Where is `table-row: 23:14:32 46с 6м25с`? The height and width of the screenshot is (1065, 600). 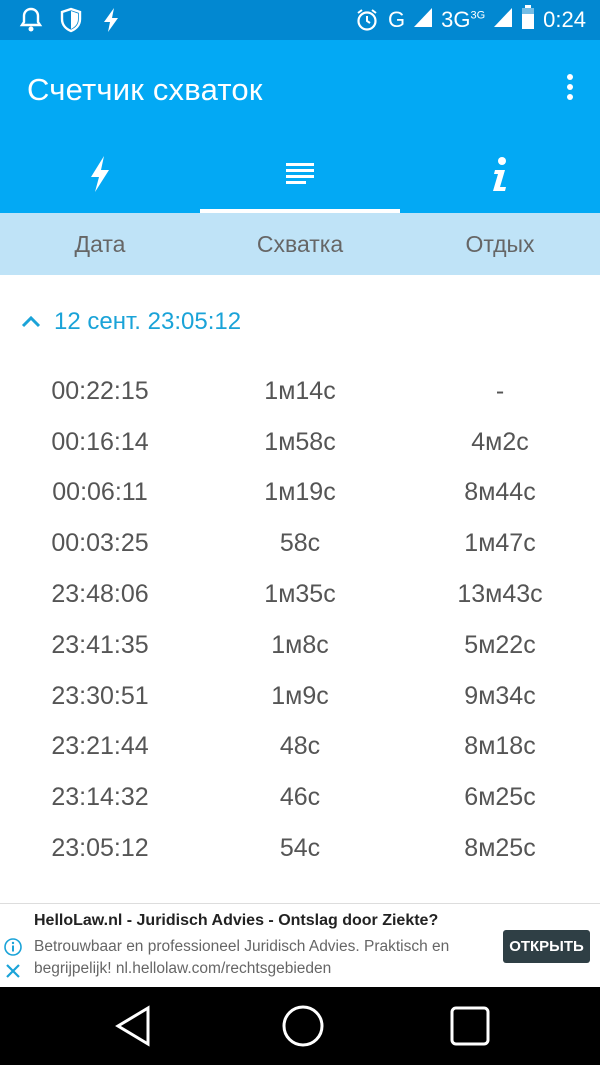
table-row: 23:14:32 46с 6м25с is located at coordinates (300, 797).